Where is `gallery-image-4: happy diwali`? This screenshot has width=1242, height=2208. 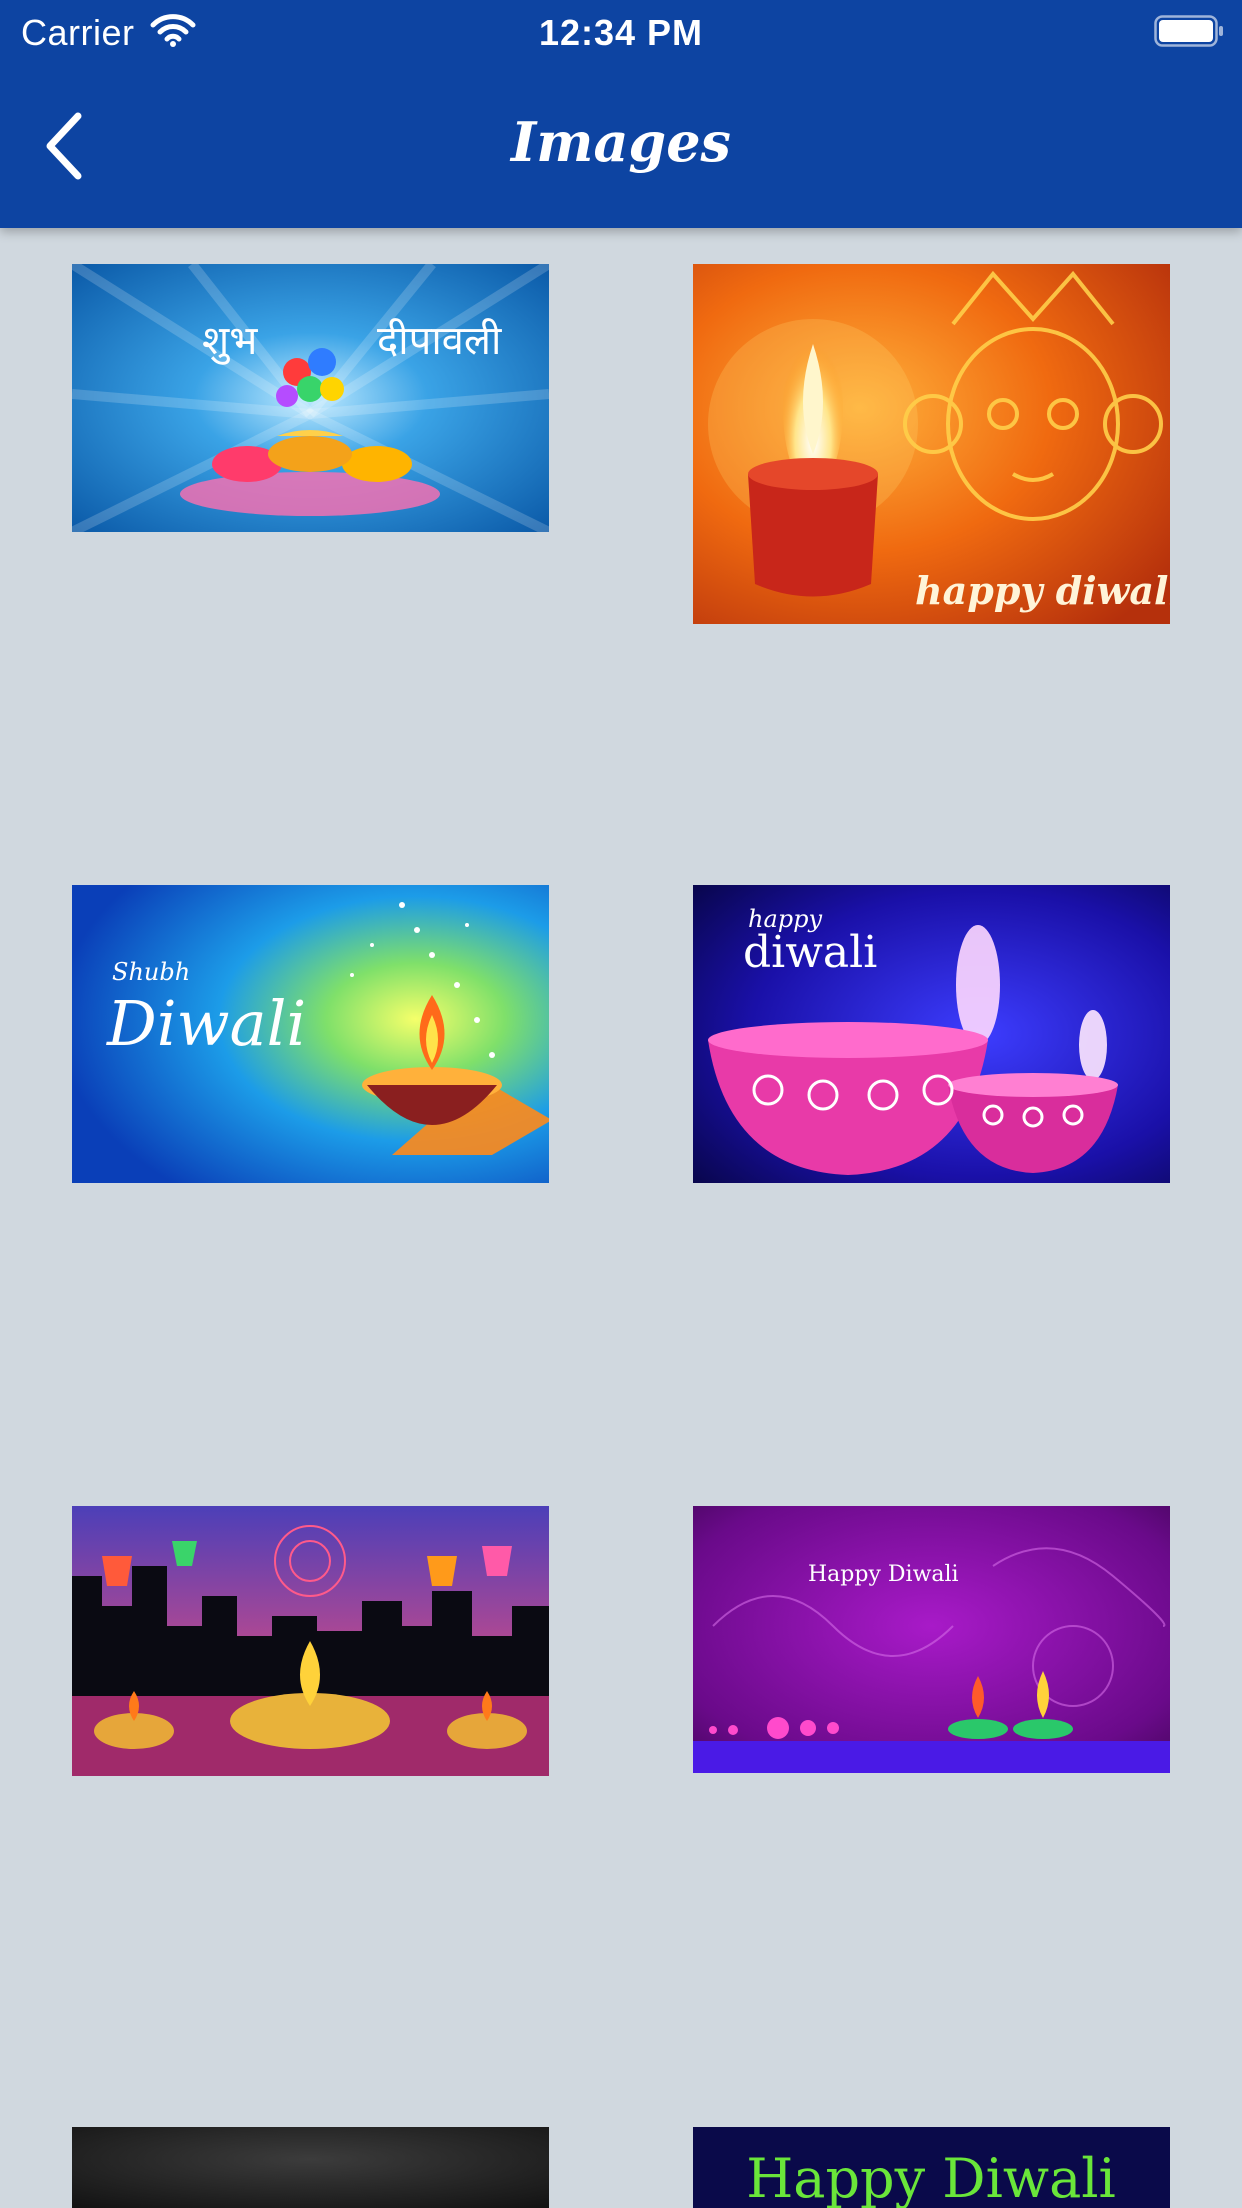
gallery-image-4: happy diwali is located at coordinates (931, 1034).